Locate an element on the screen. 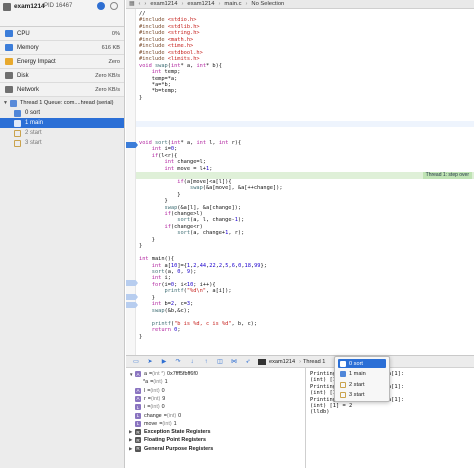  memory-graph-icon: ⋈ is located at coordinates (234, 362).